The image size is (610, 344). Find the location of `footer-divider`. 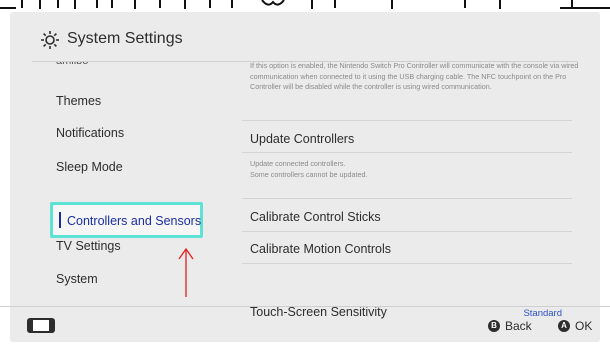

footer-divider is located at coordinates (305, 306).